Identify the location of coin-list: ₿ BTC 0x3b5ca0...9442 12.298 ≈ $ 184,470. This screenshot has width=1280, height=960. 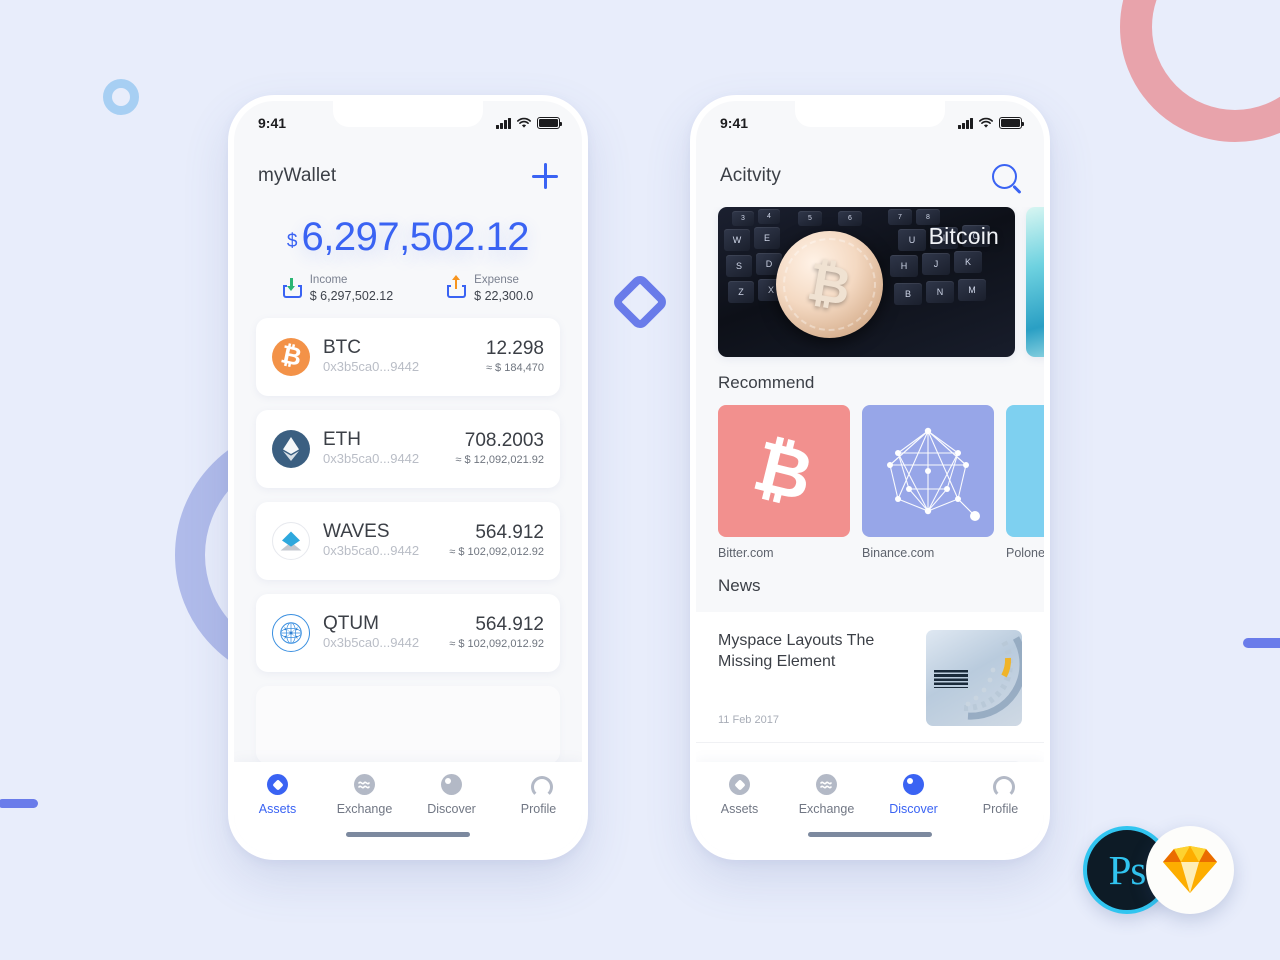
(408, 533).